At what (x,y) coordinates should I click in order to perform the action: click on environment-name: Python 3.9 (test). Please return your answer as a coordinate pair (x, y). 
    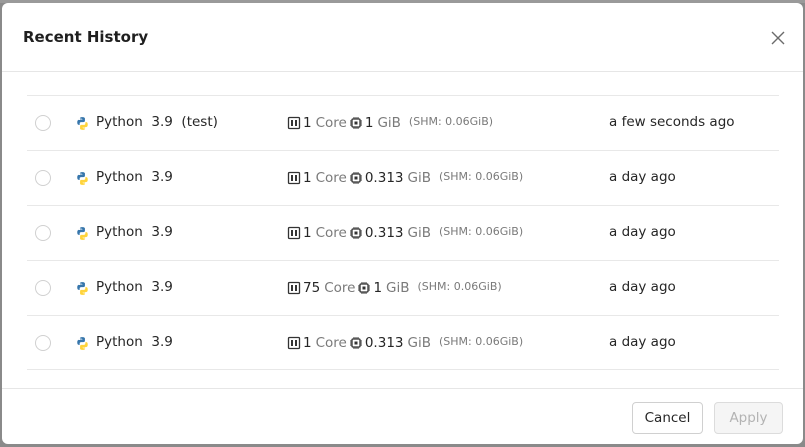
    Looking at the image, I should click on (157, 122).